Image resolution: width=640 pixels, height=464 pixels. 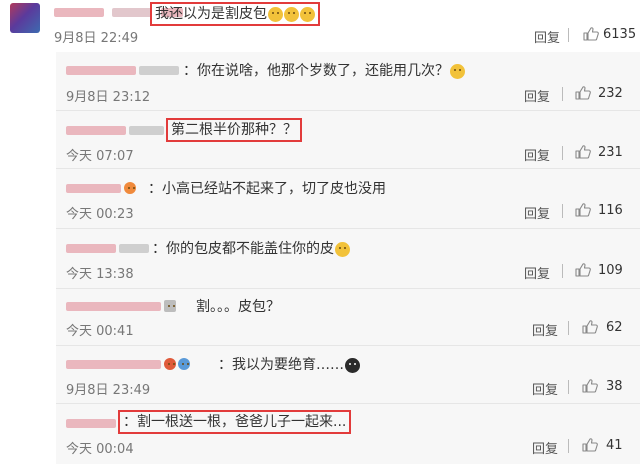 I want to click on reply-text: ：你在说啥，他那个岁数了，还能用几次？, so click(x=316, y=71).